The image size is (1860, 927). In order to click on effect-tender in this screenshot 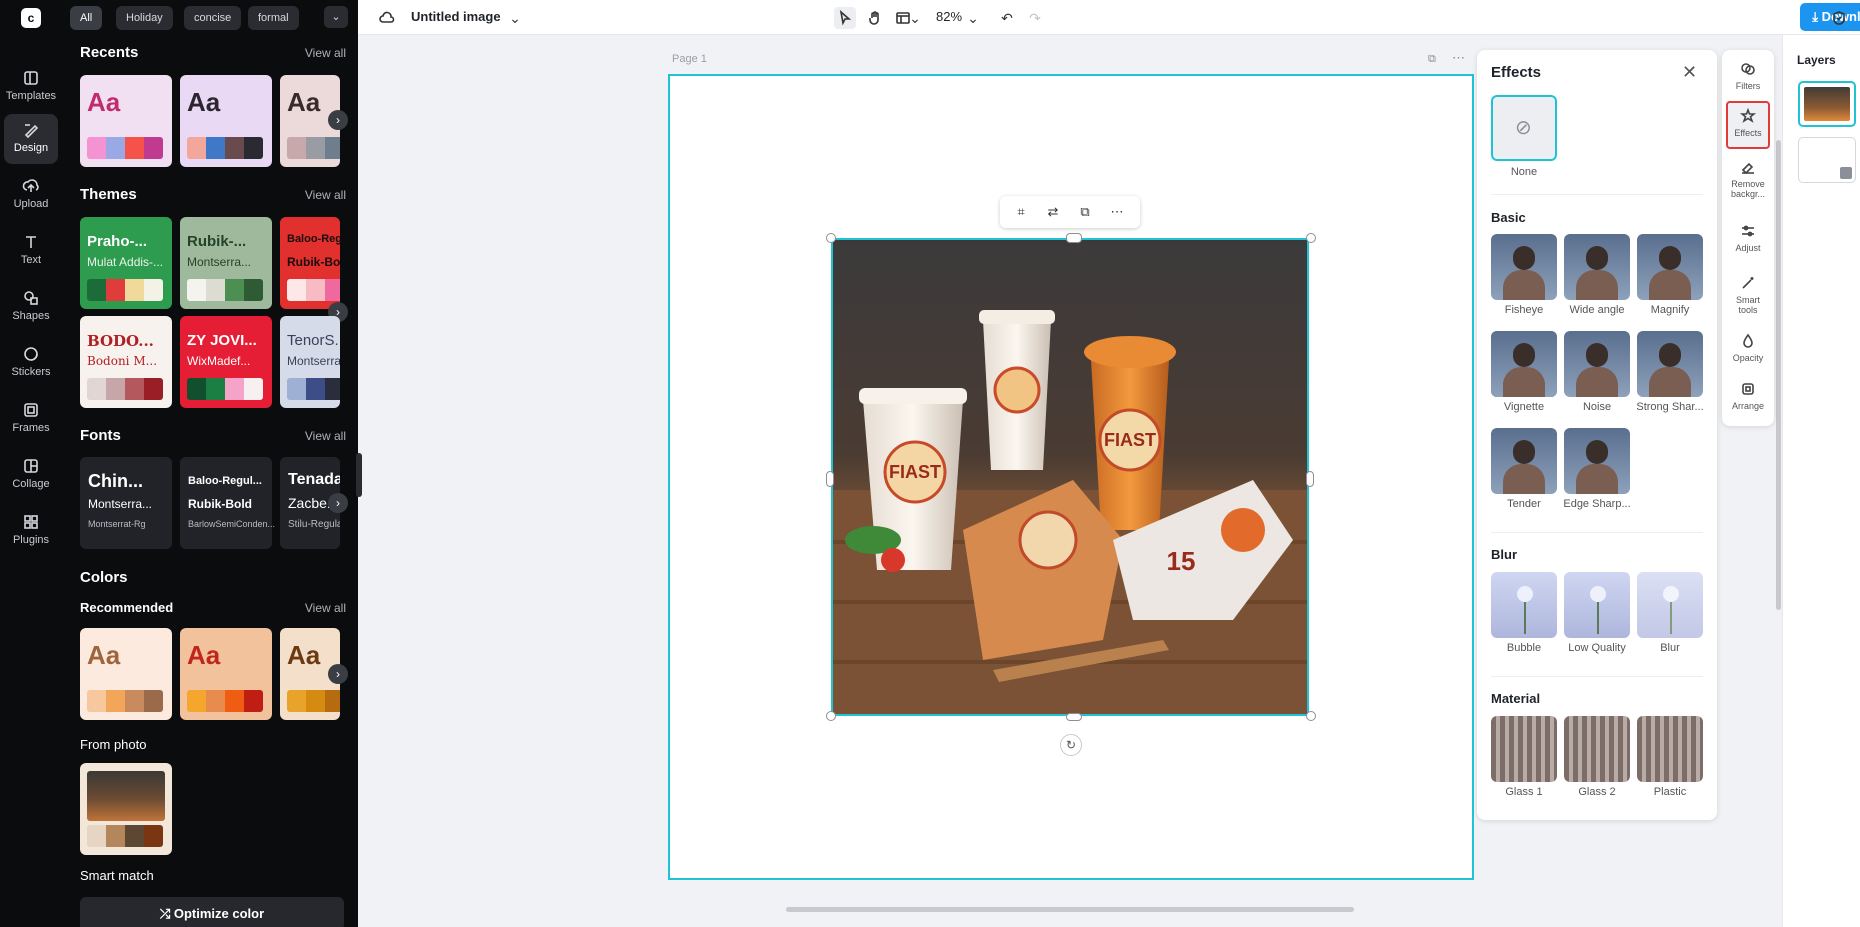, I will do `click(1524, 461)`.